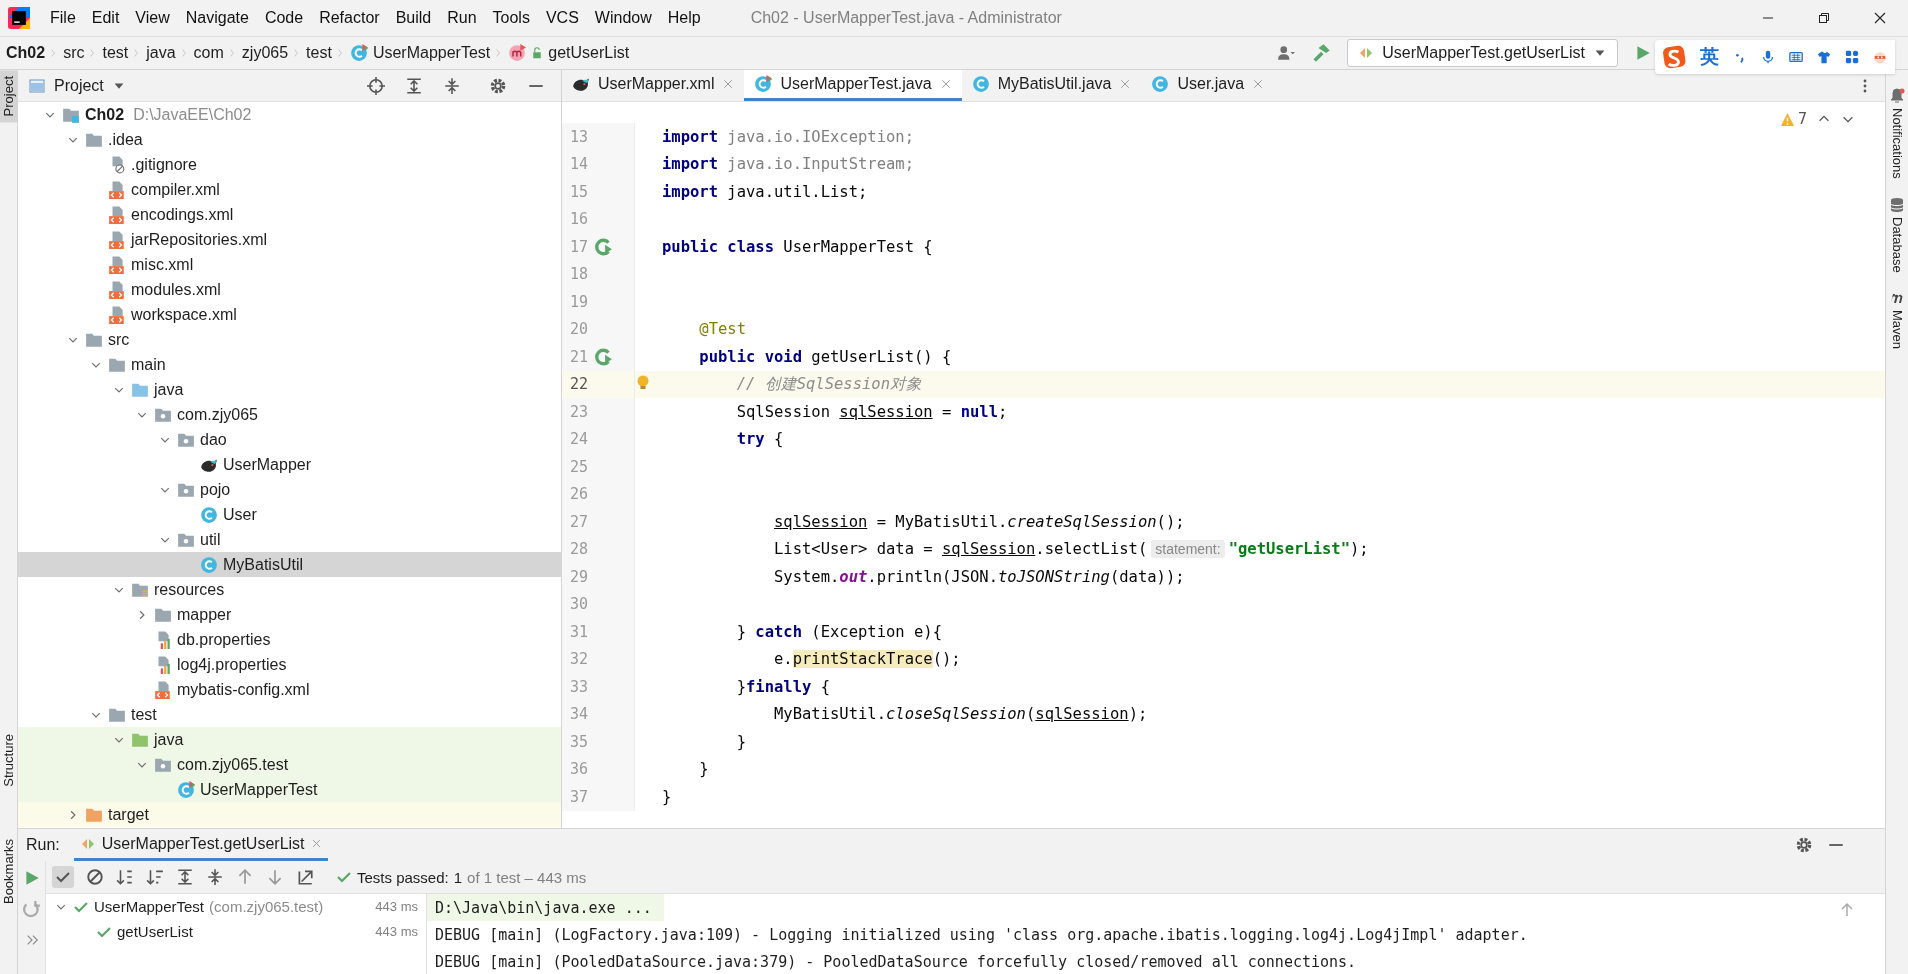 This screenshot has height=974, width=1908. I want to click on tree-item: src, so click(289, 339).